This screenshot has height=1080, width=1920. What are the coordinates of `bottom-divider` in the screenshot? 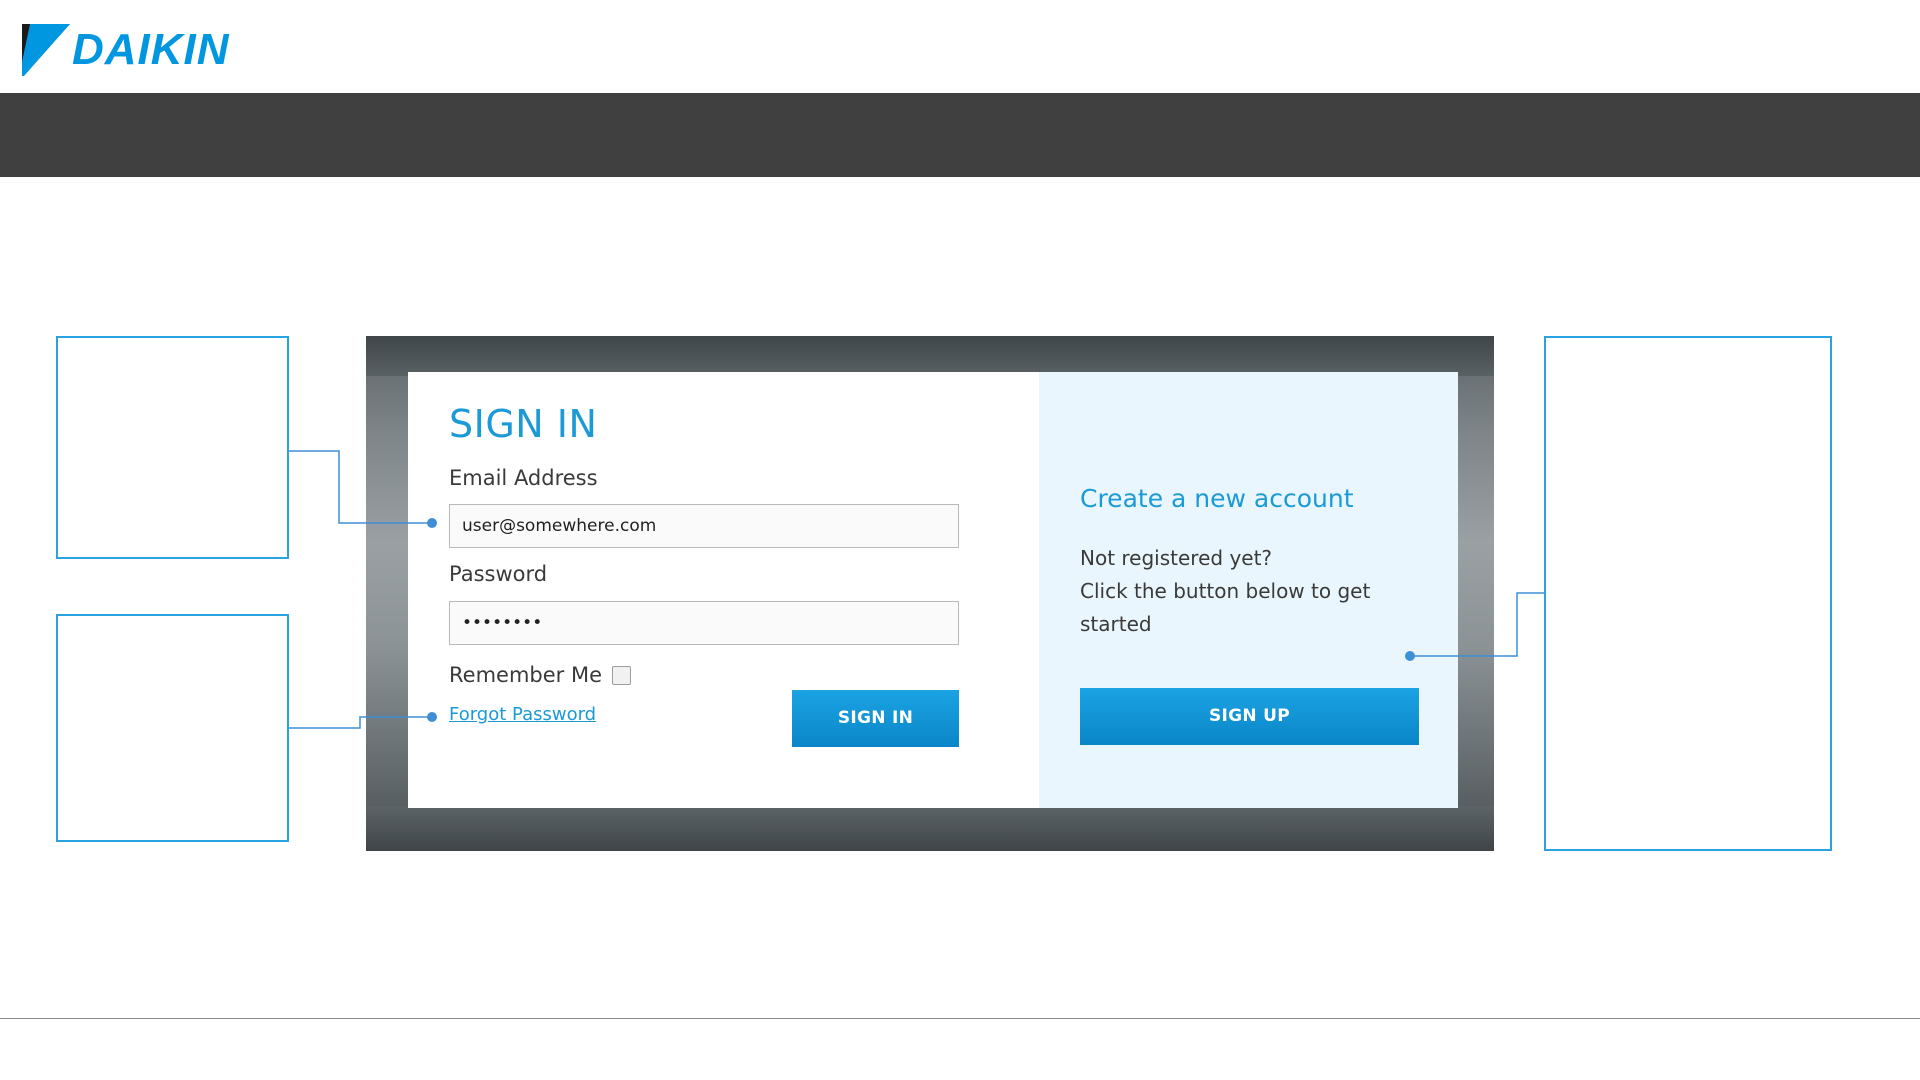 It's located at (960, 1018).